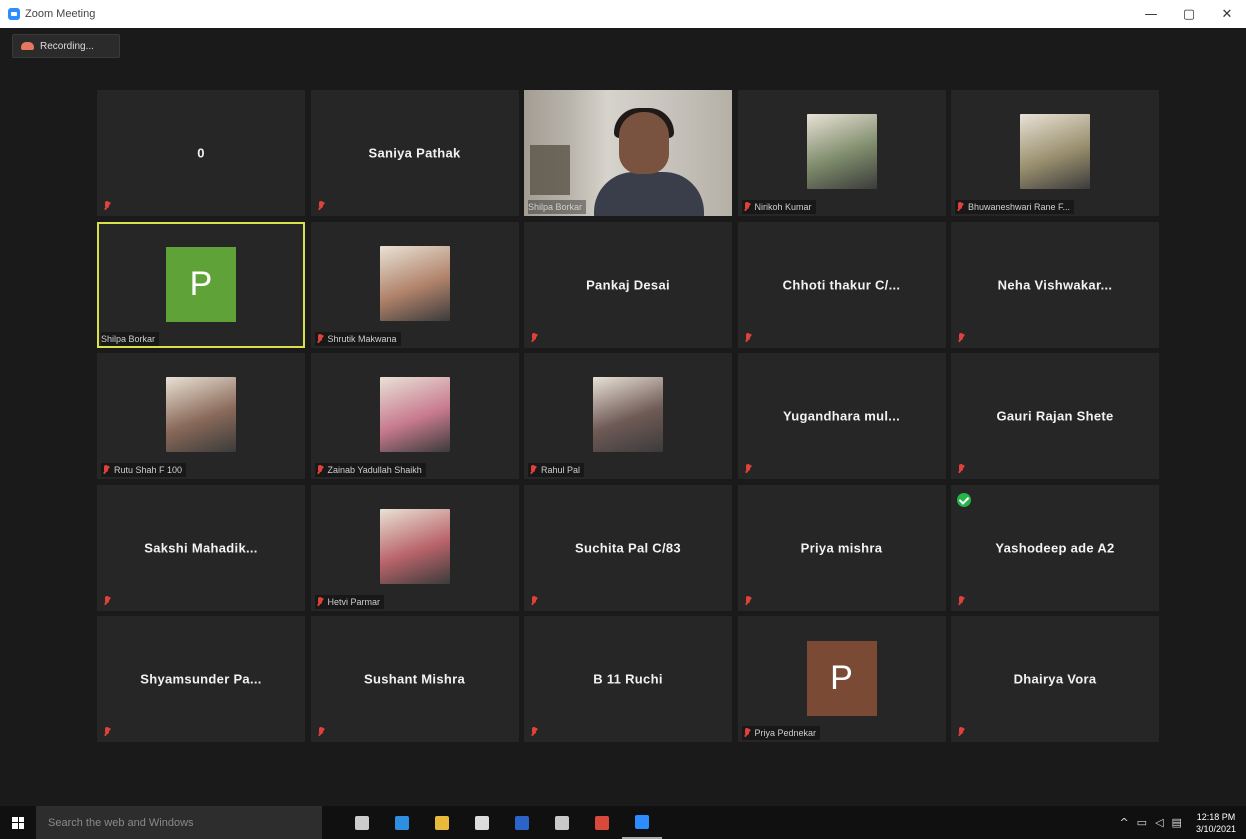 The height and width of the screenshot is (839, 1246). I want to click on participant-name: Dhairya Vora, so click(1055, 679).